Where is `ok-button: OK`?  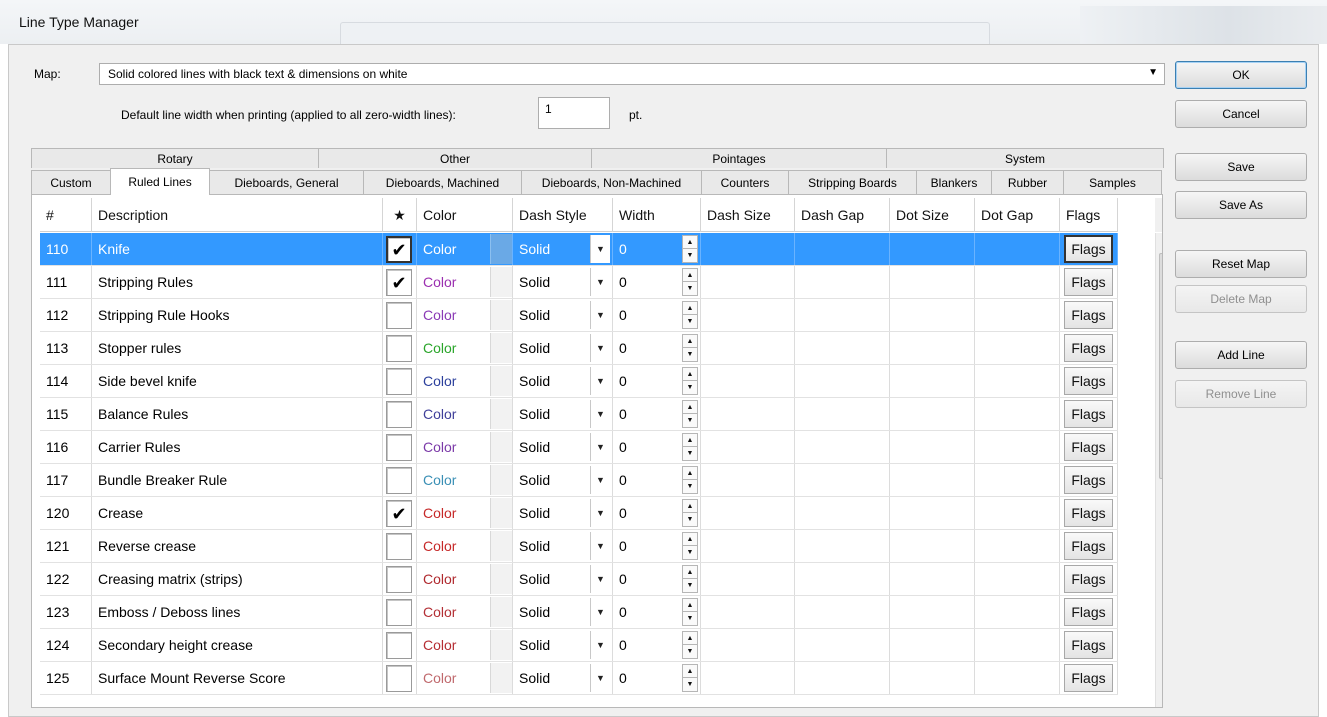 ok-button: OK is located at coordinates (1241, 75).